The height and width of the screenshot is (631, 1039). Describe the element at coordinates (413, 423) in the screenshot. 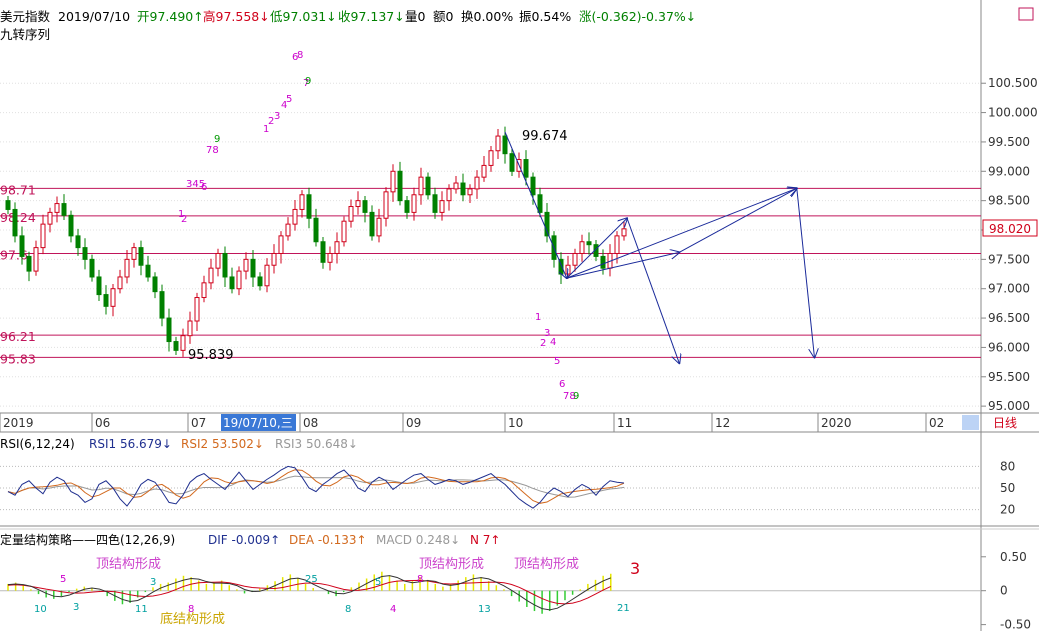

I see `date-tick-label: 09` at that location.